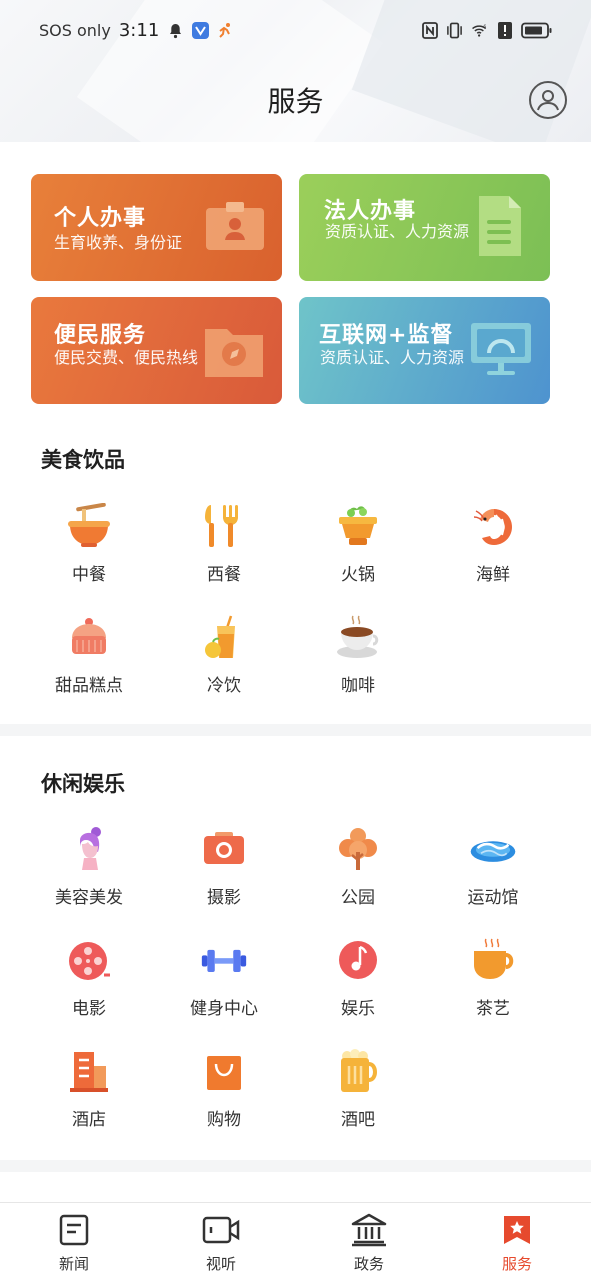 This screenshot has width=591, height=1280. I want to click on tea-cup-icon, so click(493, 960).